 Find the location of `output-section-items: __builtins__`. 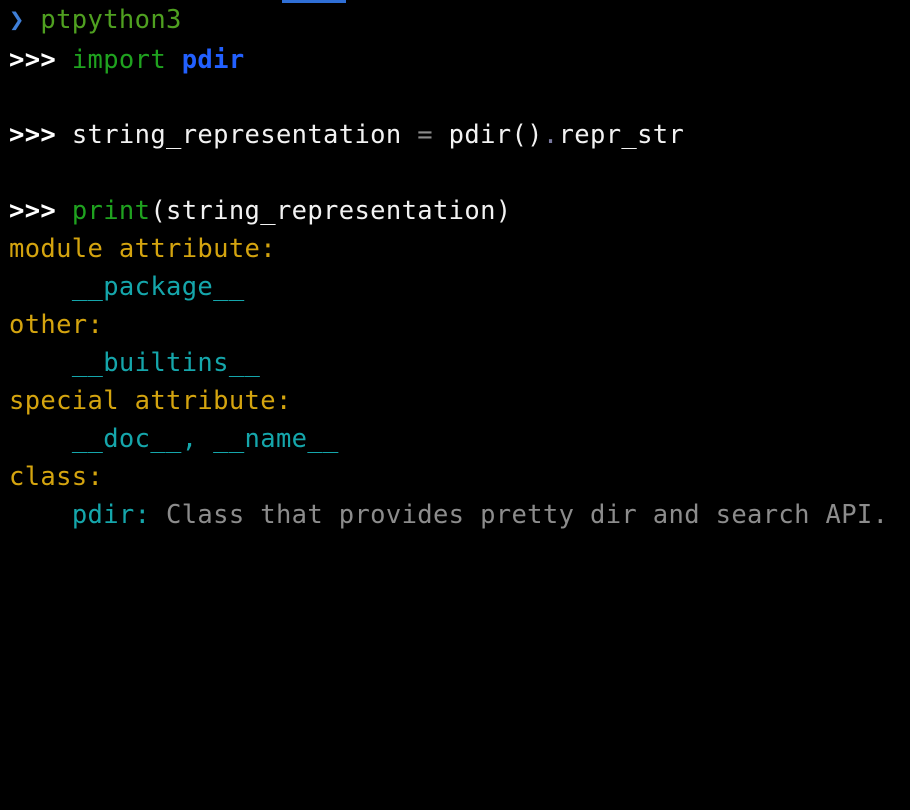

output-section-items: __builtins__ is located at coordinates (134, 363).